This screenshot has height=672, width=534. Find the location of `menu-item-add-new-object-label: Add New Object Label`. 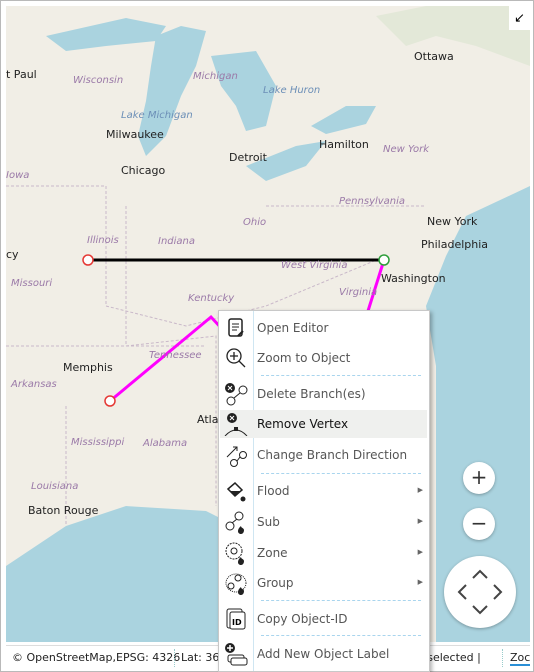

menu-item-add-new-object-label: Add New Object Label is located at coordinates (323, 654).